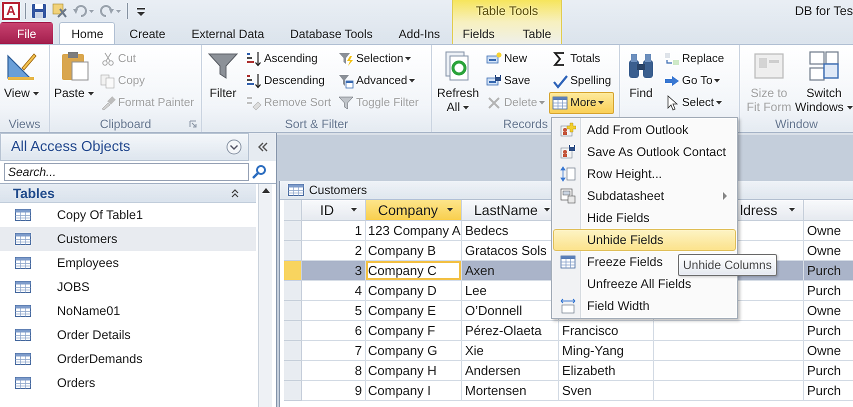  Describe the element at coordinates (727, 265) in the screenshot. I see `tooltip: Unhide Columns` at that location.